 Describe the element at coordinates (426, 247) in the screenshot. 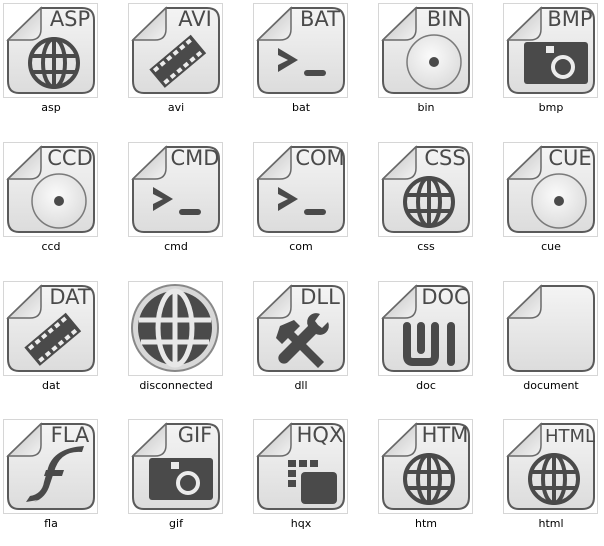

I see `file-name-label: css` at that location.